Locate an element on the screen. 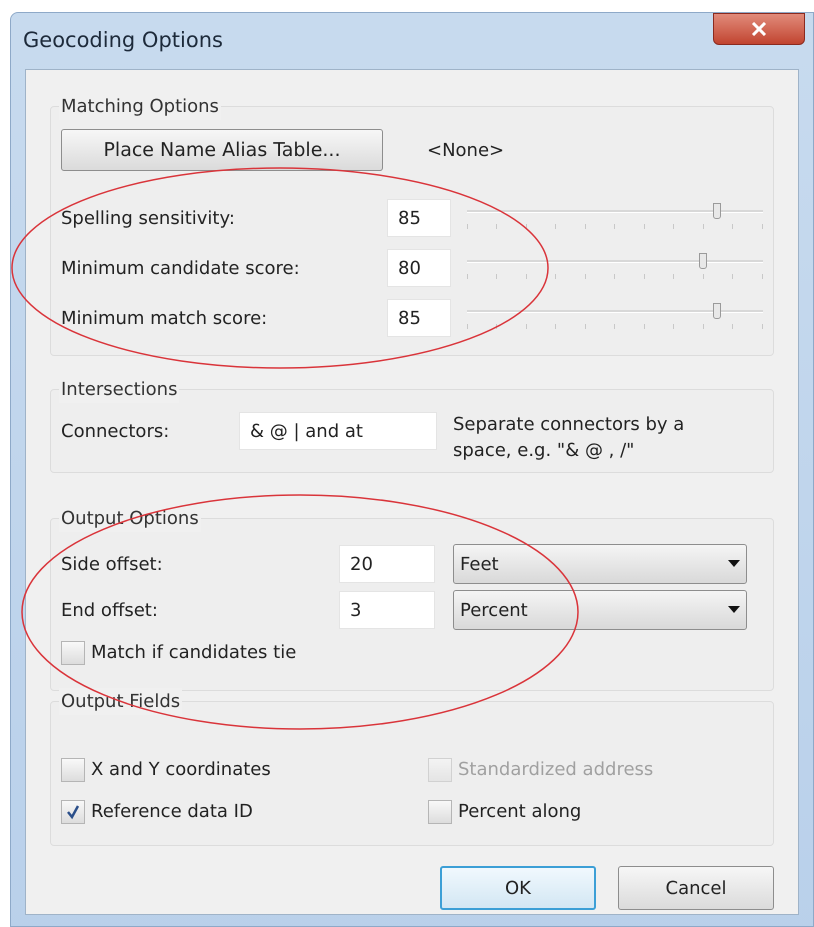 The width and height of the screenshot is (814, 927). close-icon is located at coordinates (759, 29).